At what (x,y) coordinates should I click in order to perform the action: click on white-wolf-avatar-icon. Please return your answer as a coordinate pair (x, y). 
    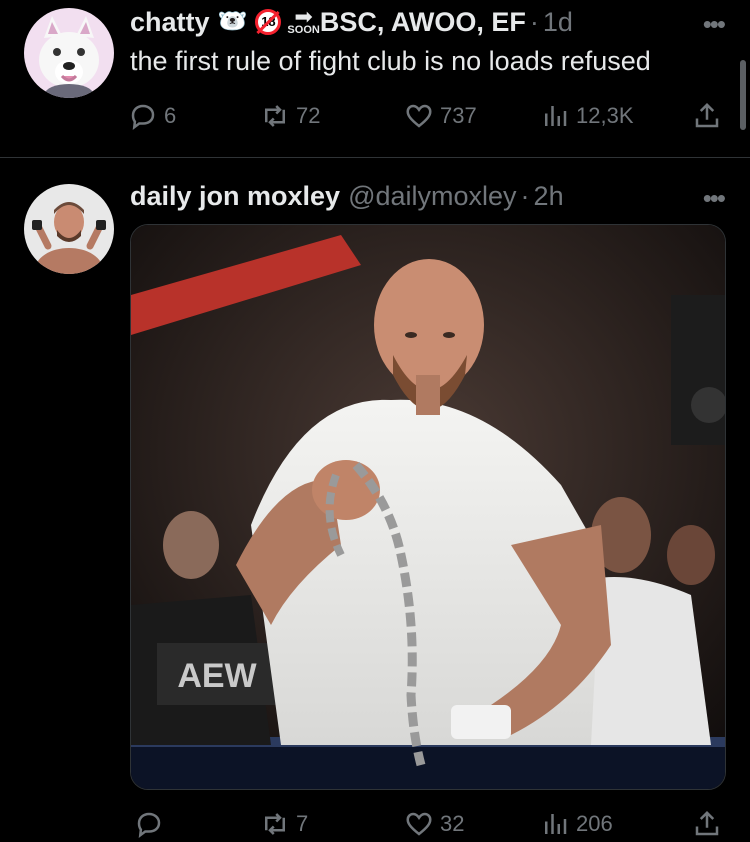
    Looking at the image, I should click on (69, 53).